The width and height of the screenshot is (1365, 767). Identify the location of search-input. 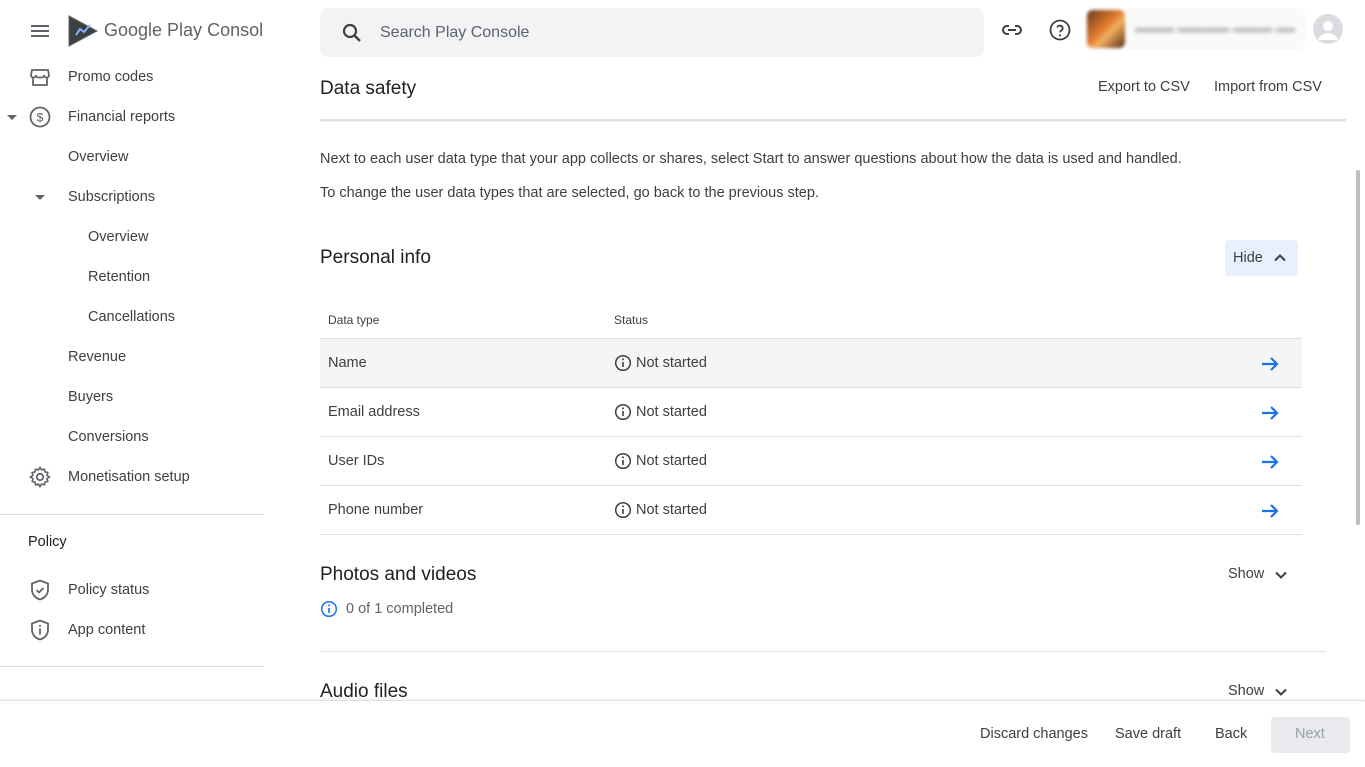
(670, 32).